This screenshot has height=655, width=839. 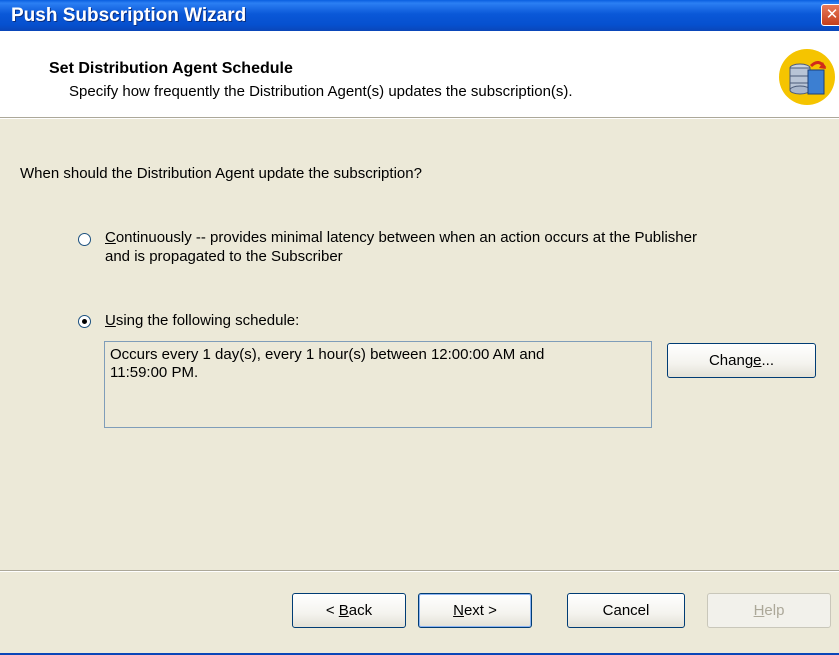 What do you see at coordinates (84, 321) in the screenshot?
I see `schedule-radio` at bounding box center [84, 321].